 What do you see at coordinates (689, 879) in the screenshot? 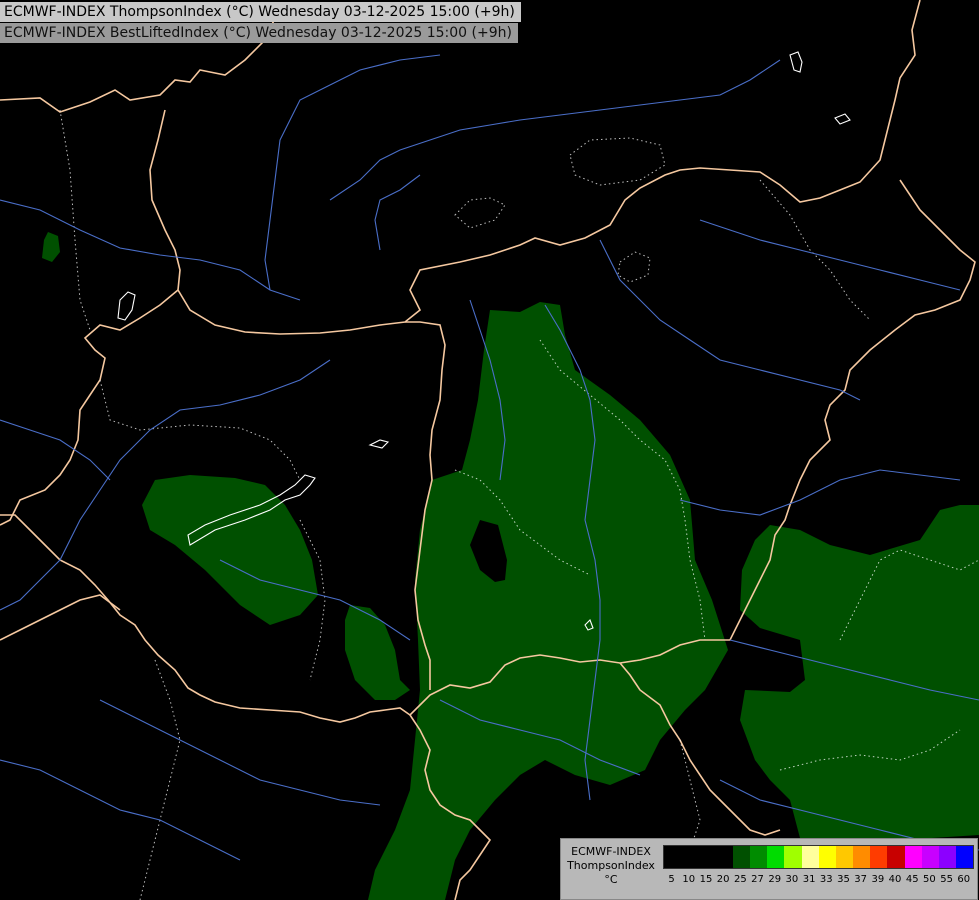
I see `legend-tick: 10` at bounding box center [689, 879].